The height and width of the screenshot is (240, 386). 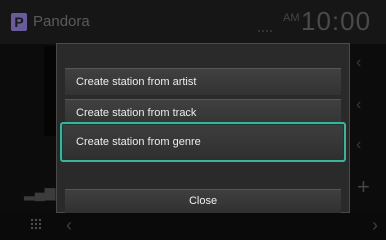 I want to click on album-art-area, so click(x=50, y=91).